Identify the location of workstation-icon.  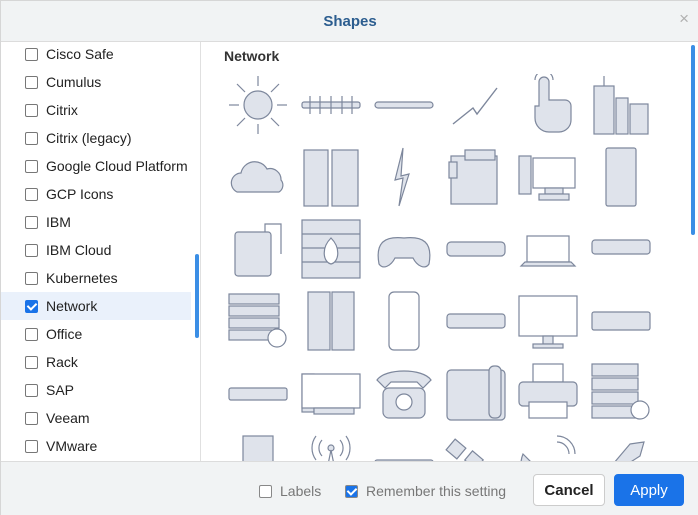
(548, 177).